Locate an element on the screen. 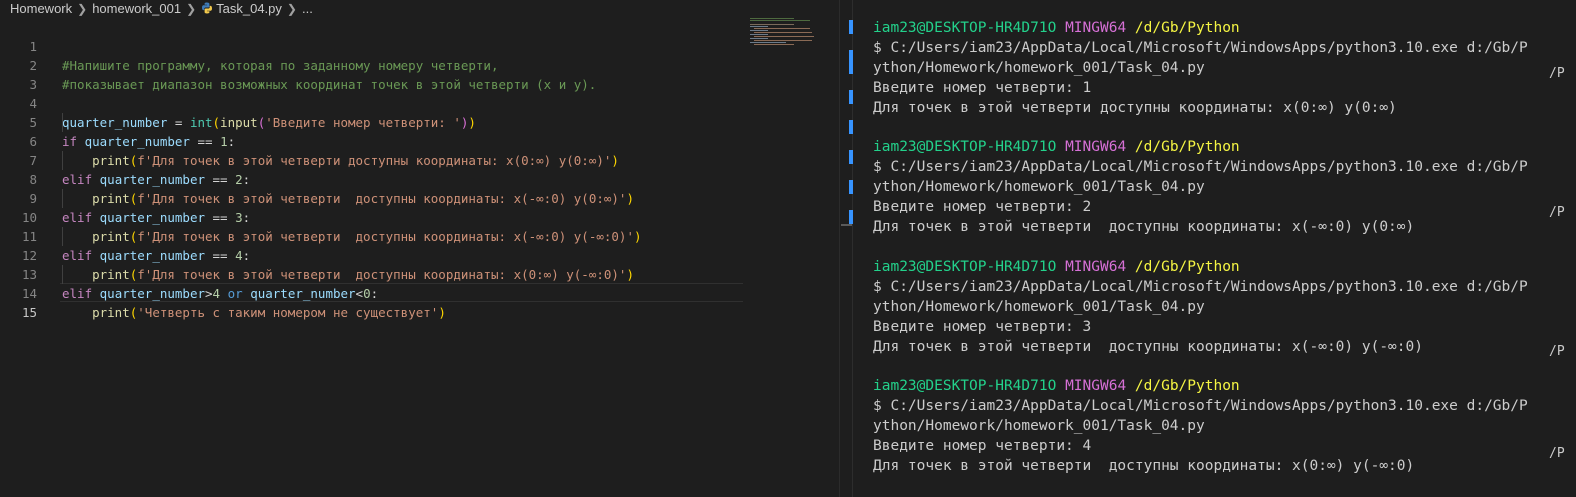 Image resolution: width=1576 pixels, height=497 pixels. line-number: 15 is located at coordinates (29, 312).